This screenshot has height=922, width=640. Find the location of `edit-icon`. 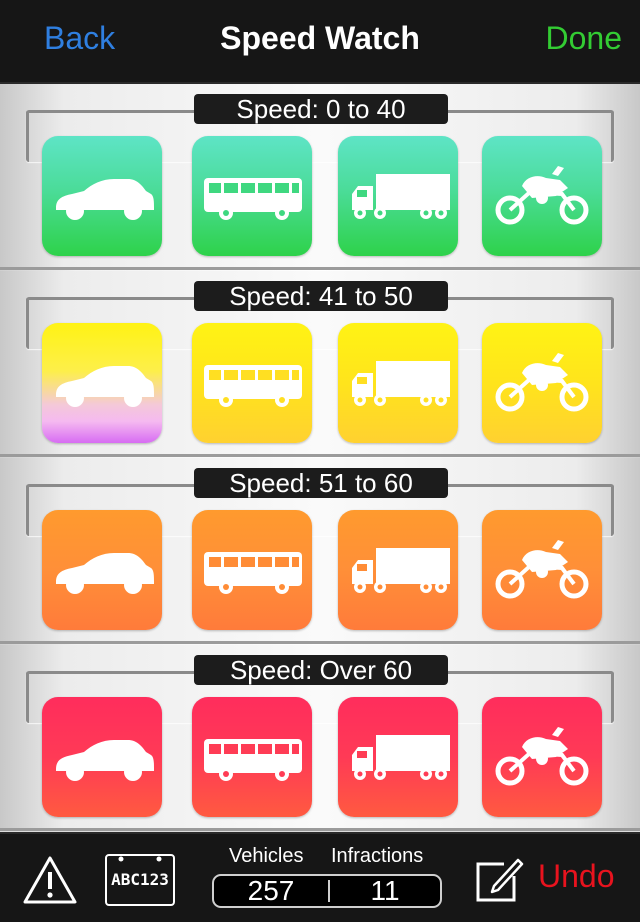

edit-icon is located at coordinates (499, 879).